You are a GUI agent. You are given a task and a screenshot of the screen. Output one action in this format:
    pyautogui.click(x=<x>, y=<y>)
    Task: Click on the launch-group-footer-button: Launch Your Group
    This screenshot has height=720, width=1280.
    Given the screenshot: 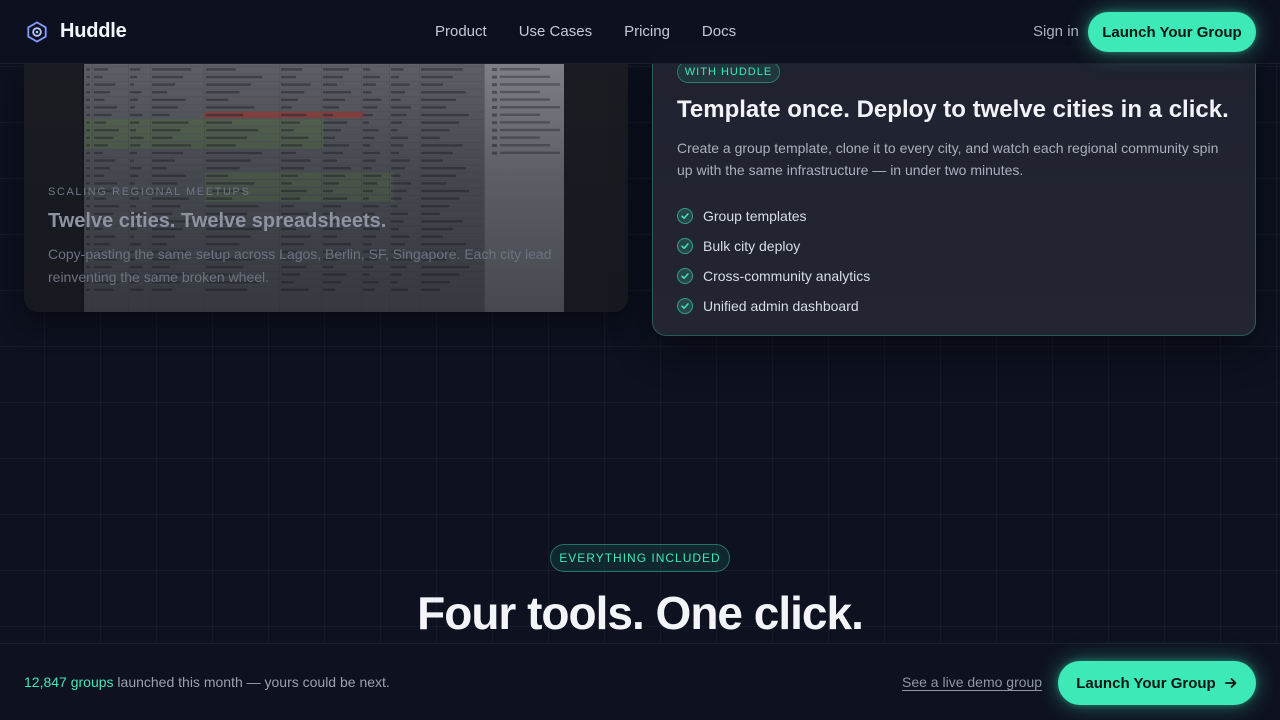 What is the action you would take?
    pyautogui.click(x=1157, y=683)
    